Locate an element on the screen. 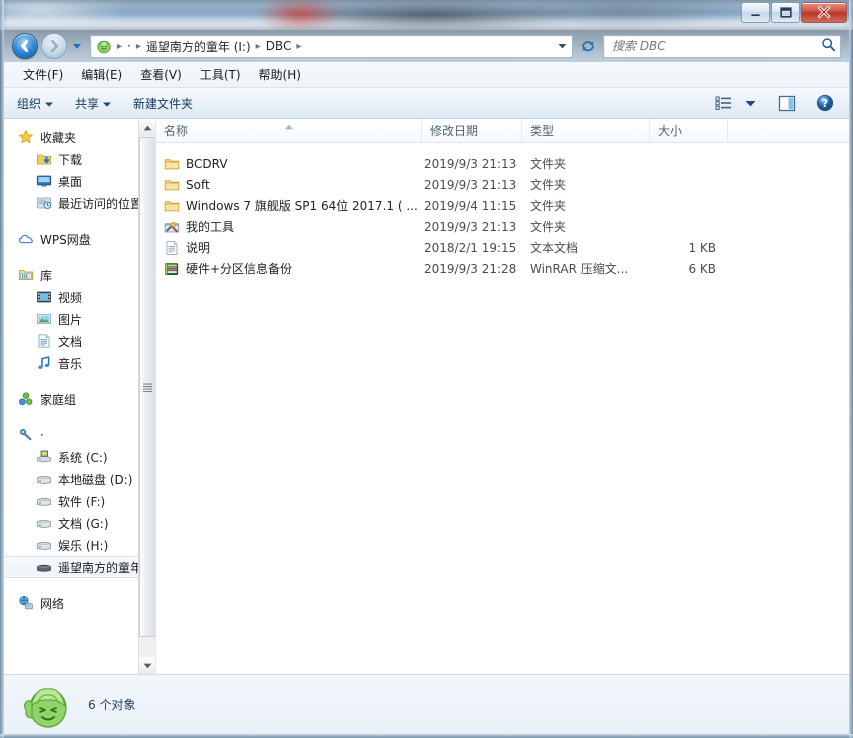 The image size is (853, 738). tree-item-documents: 文档 is located at coordinates (79, 341).